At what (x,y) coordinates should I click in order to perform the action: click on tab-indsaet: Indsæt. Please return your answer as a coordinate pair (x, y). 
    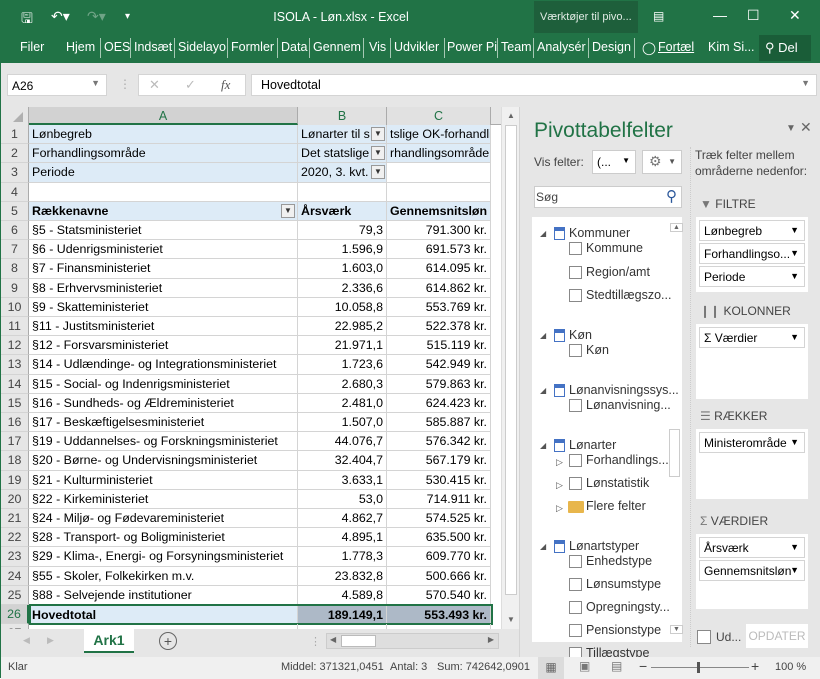
    Looking at the image, I should click on (153, 47).